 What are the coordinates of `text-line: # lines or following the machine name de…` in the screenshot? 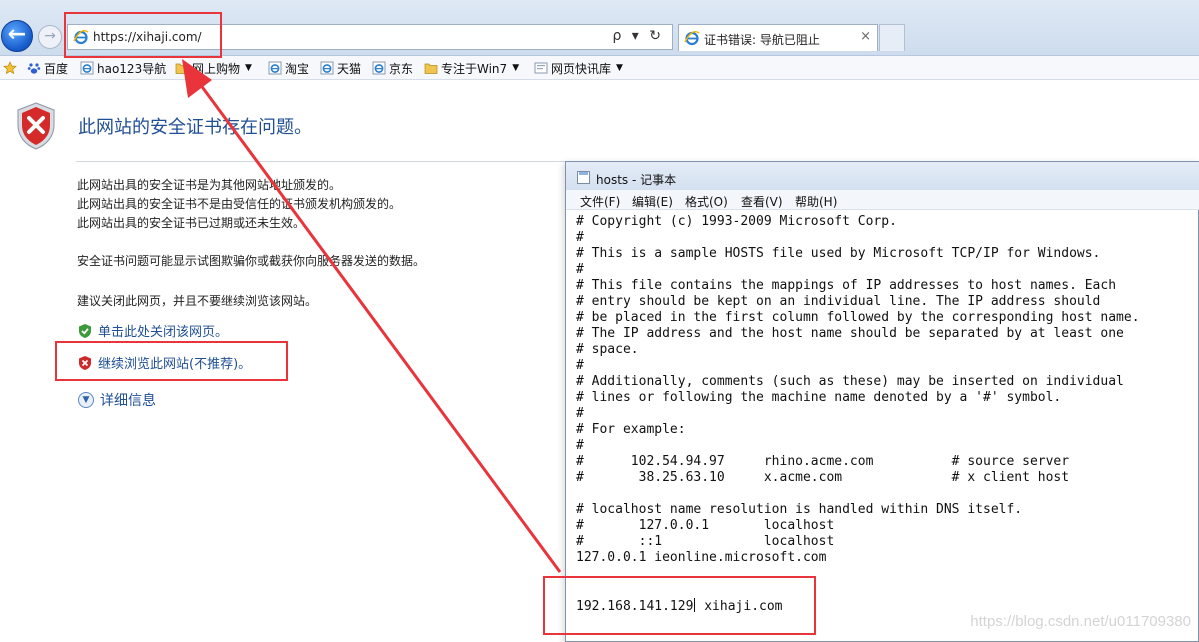 It's located at (819, 397).